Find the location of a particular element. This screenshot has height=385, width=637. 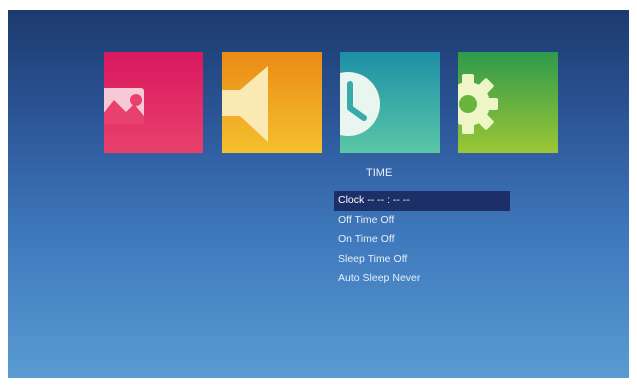

menu-item-label: On Time is located at coordinates (358, 239).